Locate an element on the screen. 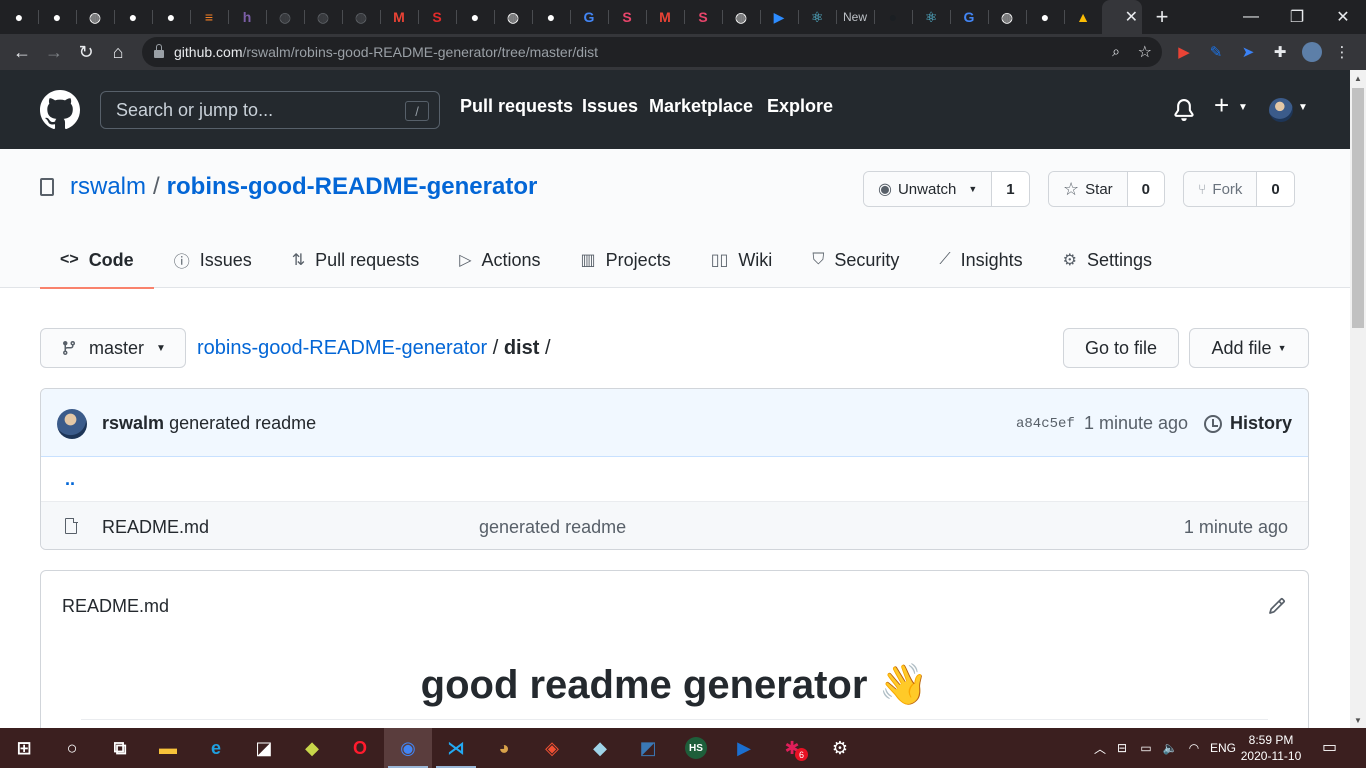 The height and width of the screenshot is (768, 1366). browser-tab: h is located at coordinates (247, 17).